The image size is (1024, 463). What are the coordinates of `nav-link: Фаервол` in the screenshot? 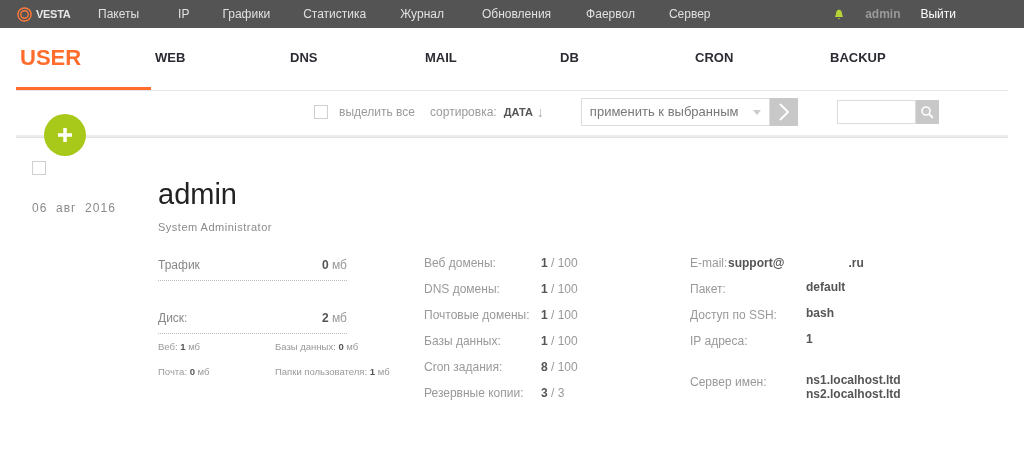 It's located at (610, 14).